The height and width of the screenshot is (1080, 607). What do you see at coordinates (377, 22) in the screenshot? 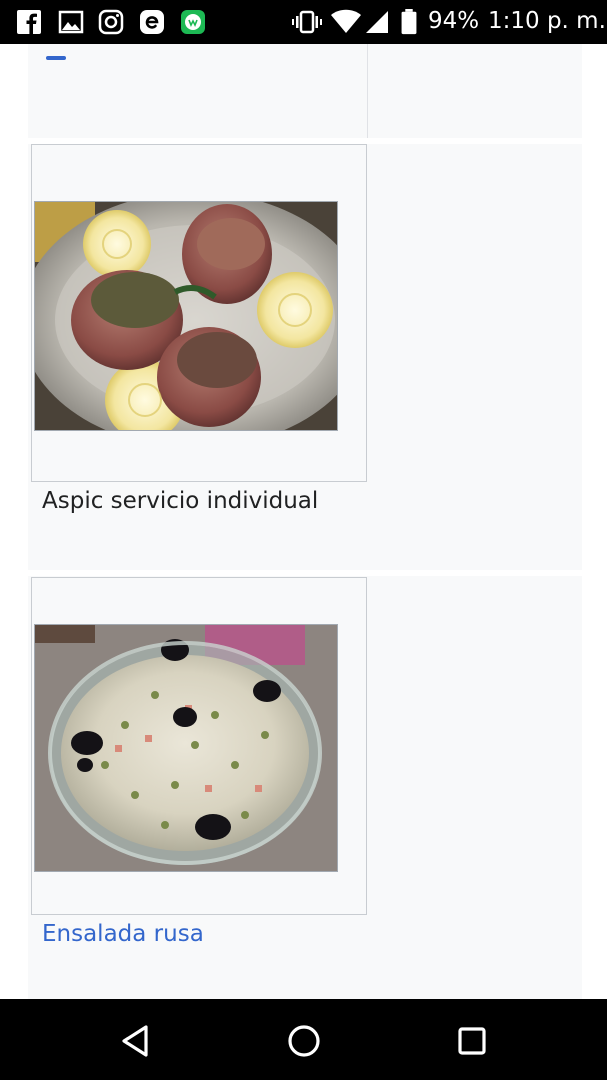
I see `signal-icon` at bounding box center [377, 22].